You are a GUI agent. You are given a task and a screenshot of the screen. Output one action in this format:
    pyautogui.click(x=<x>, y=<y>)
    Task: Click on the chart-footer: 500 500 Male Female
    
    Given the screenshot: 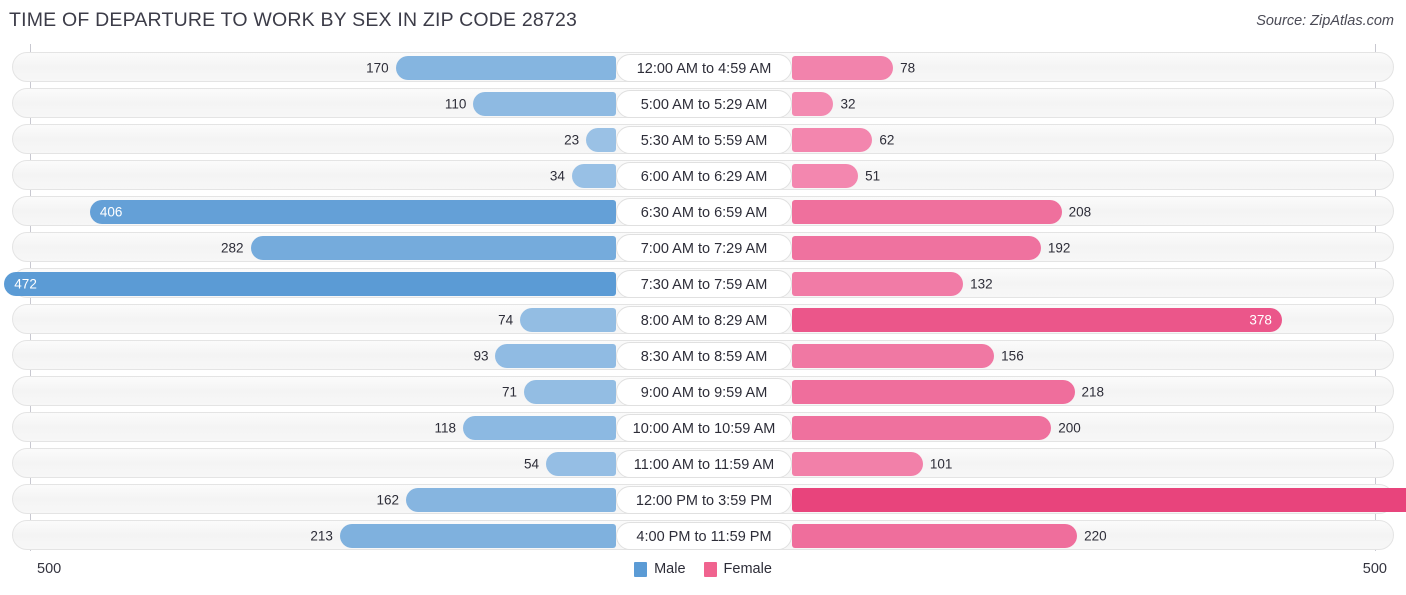 What is the action you would take?
    pyautogui.click(x=703, y=573)
    